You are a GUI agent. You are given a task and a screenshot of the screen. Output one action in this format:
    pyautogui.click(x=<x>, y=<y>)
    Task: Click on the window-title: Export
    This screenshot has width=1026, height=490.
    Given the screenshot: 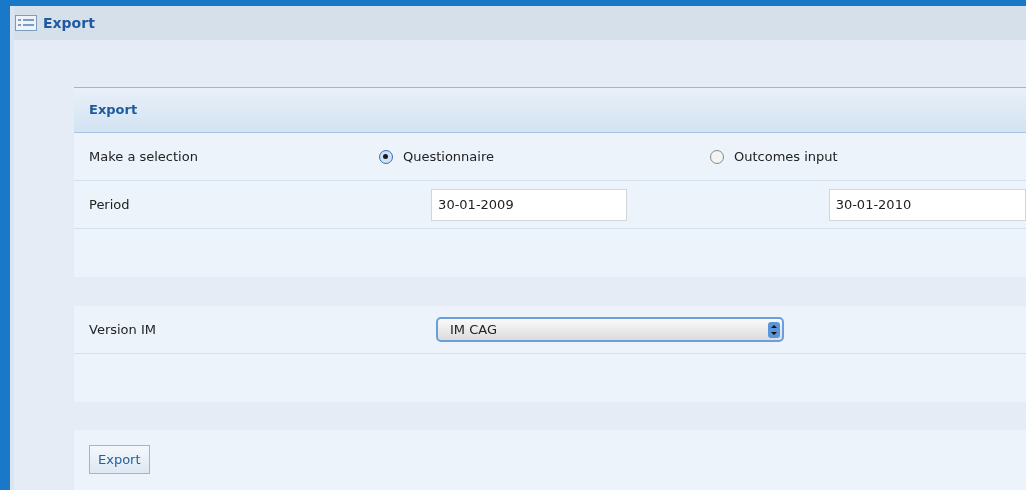 What is the action you would take?
    pyautogui.click(x=69, y=23)
    